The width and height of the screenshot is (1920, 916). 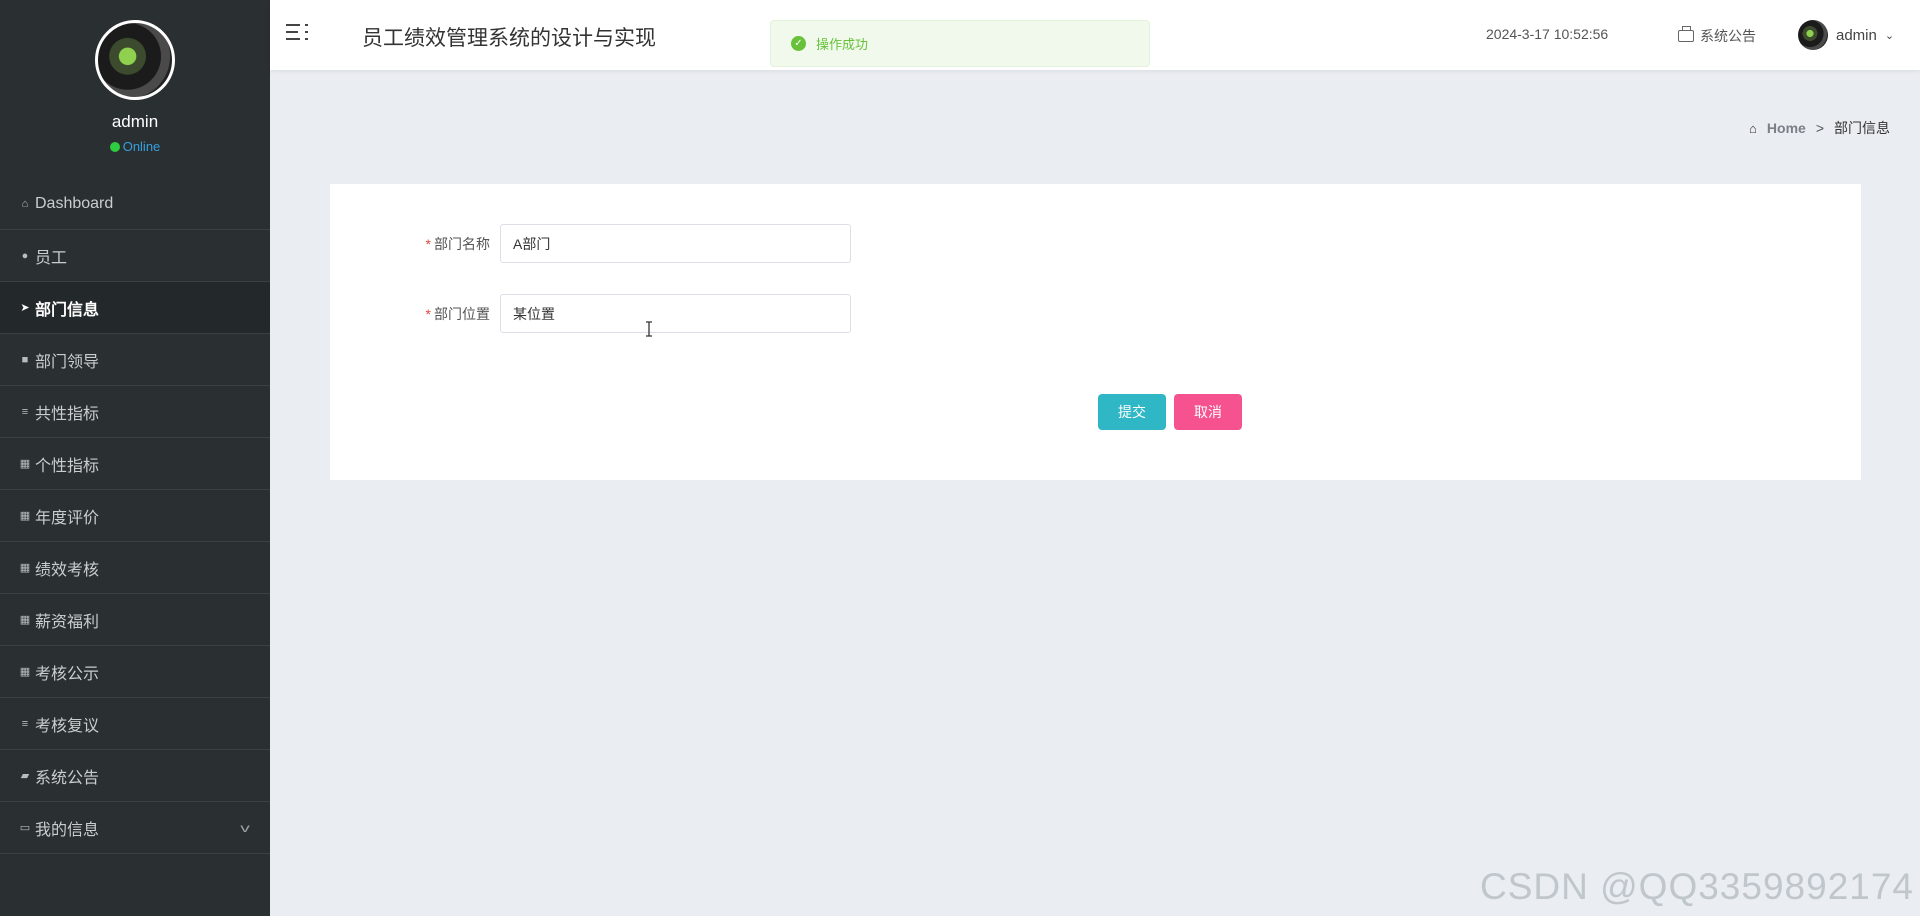 I want to click on sidebar-item-my-info: ▭ 我的信息 v, so click(x=135, y=828).